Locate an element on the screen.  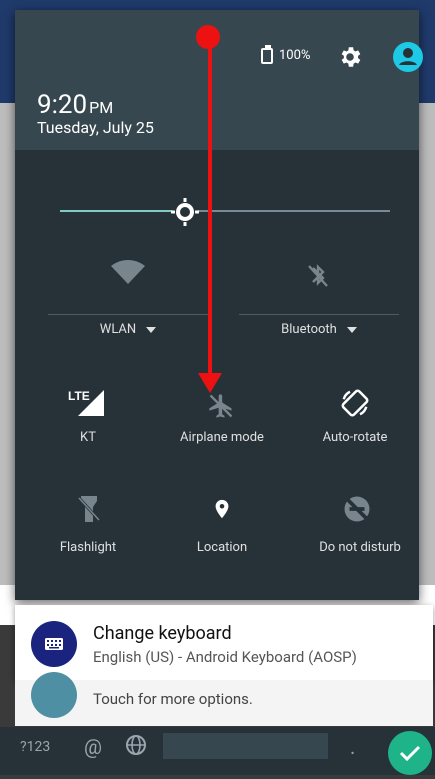
bluetooth-divider is located at coordinates (319, 314).